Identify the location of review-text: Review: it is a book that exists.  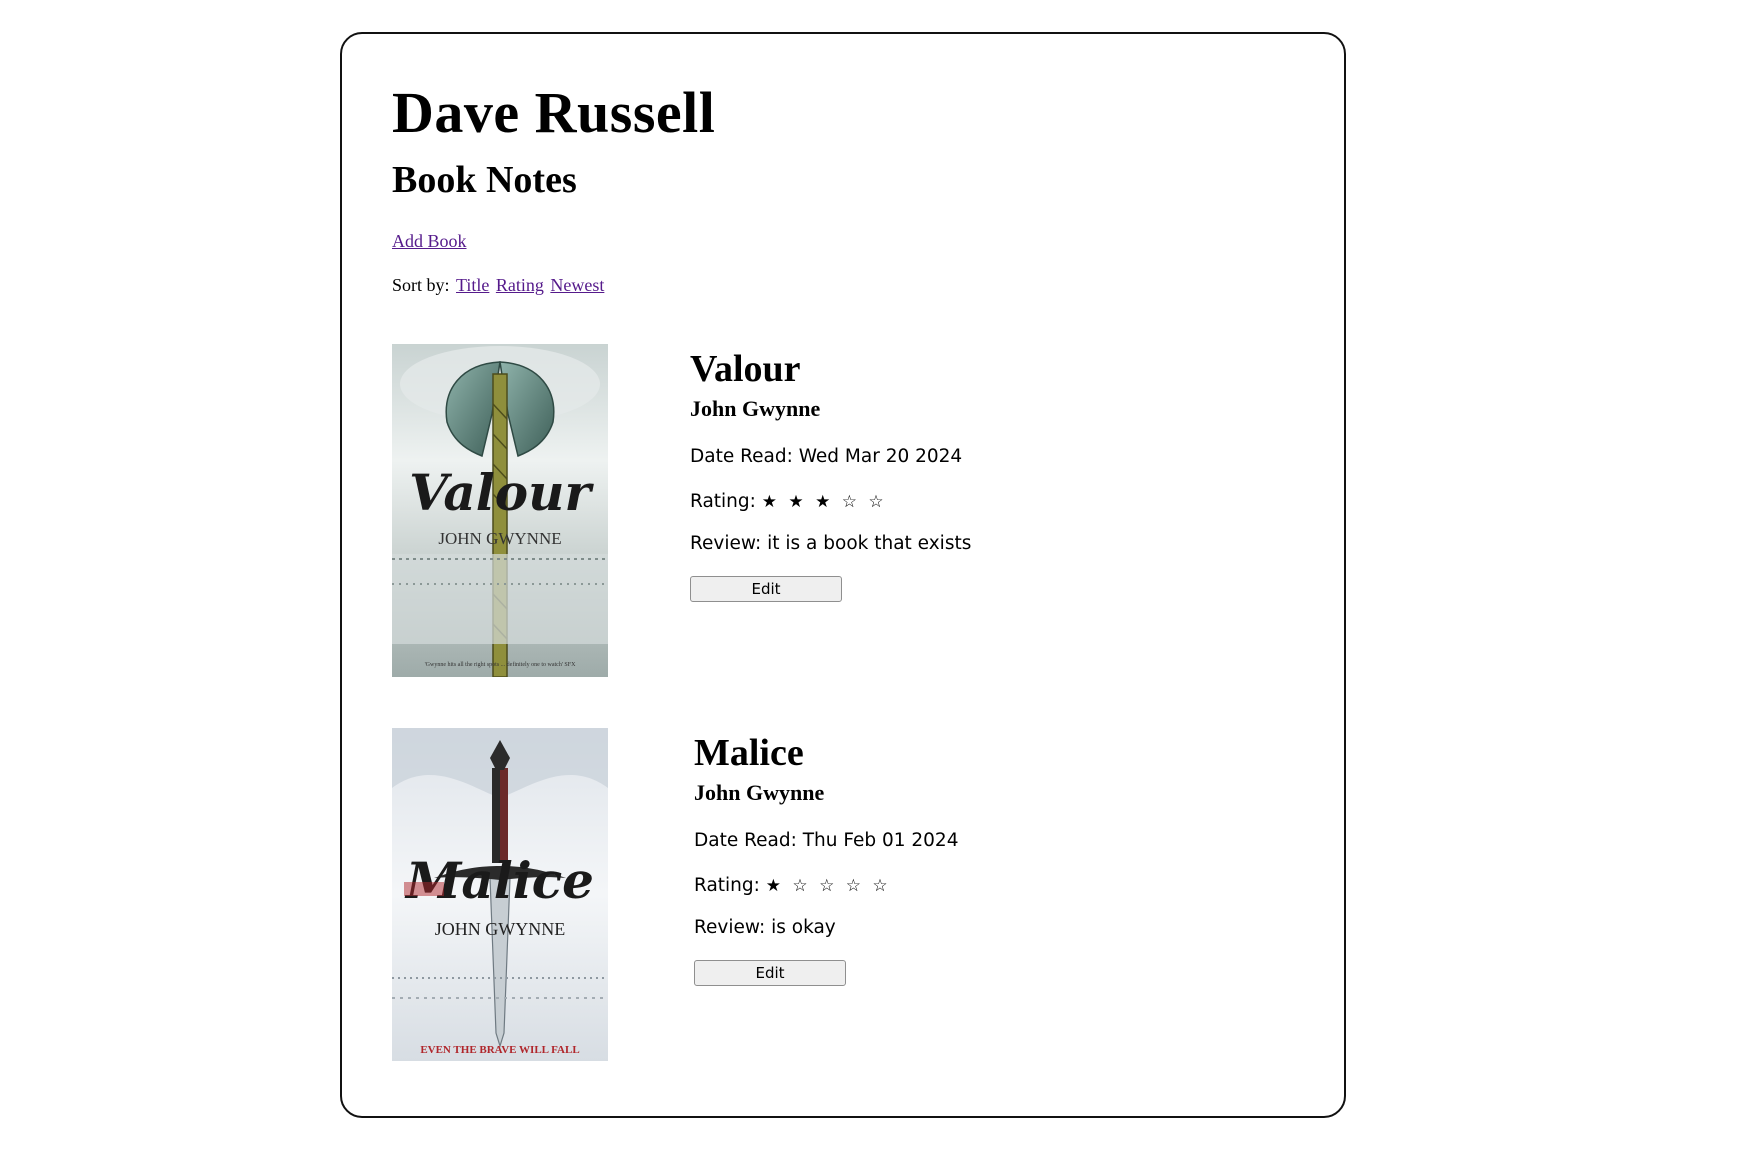
(831, 543).